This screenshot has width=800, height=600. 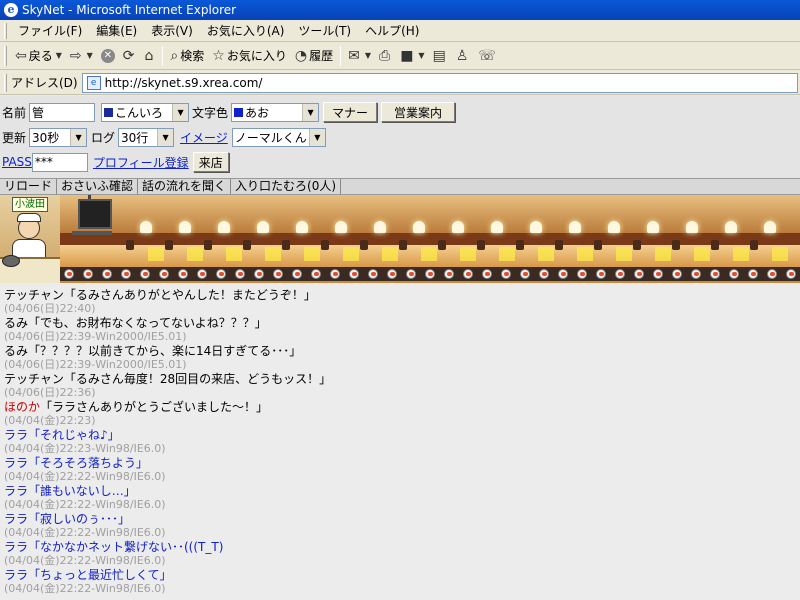 What do you see at coordinates (392, 30) in the screenshot?
I see `menu-help: ヘルプ(H)` at bounding box center [392, 30].